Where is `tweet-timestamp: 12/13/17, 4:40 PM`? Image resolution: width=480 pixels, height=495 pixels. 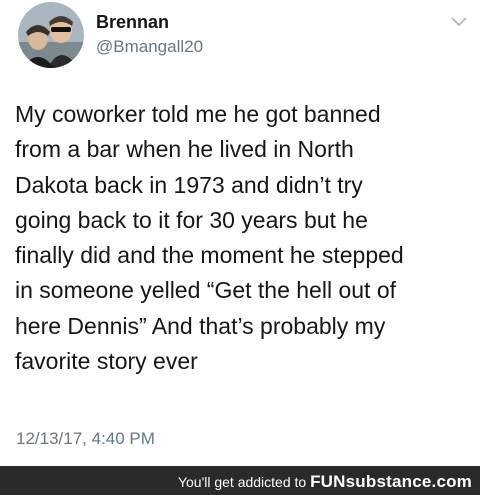 tweet-timestamp: 12/13/17, 4:40 PM is located at coordinates (85, 439).